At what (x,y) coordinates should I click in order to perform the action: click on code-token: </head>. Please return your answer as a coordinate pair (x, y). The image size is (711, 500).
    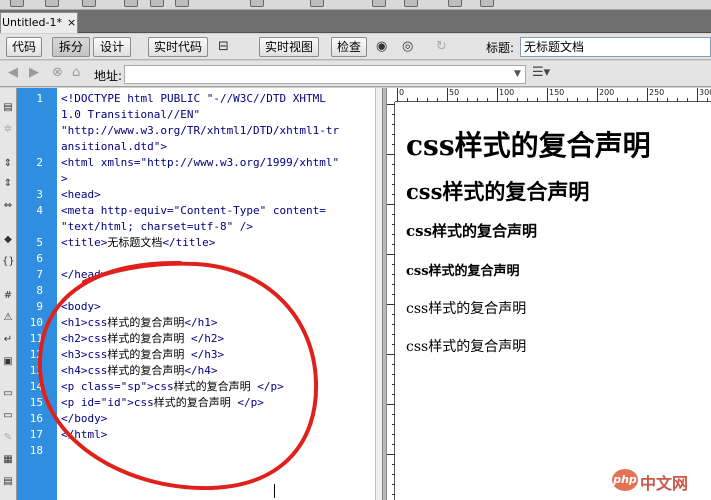
    Looking at the image, I should click on (84, 274).